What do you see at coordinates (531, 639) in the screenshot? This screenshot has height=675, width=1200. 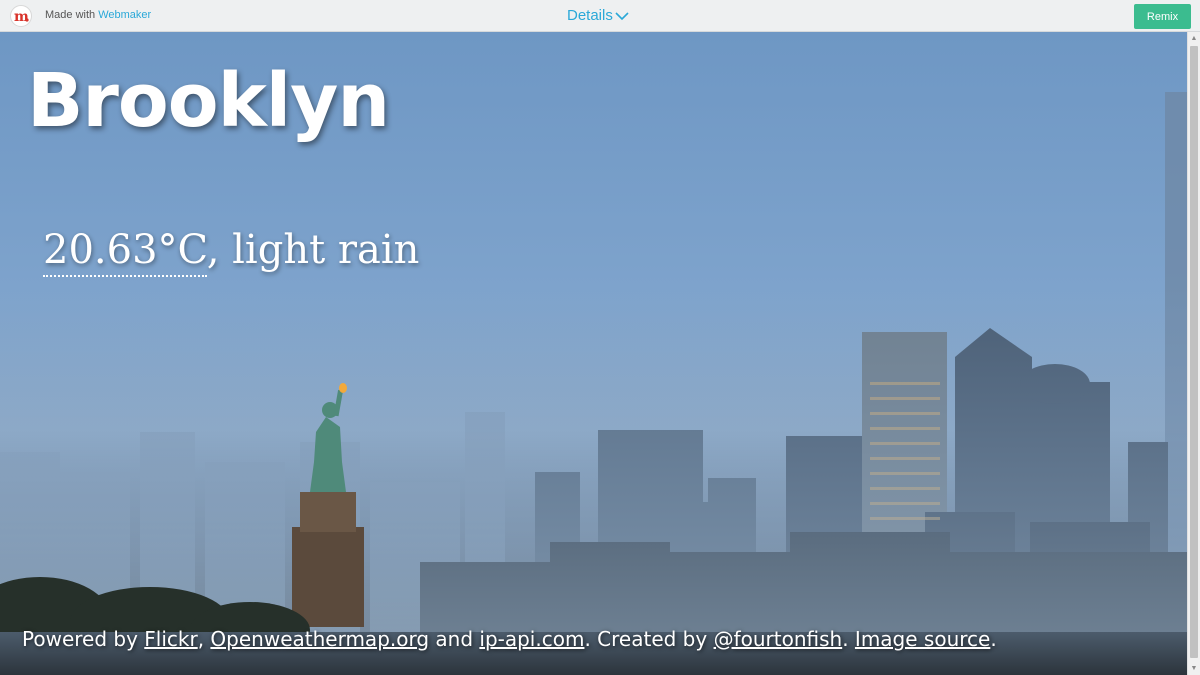 I see `ip-api-link: ip-api.com` at bounding box center [531, 639].